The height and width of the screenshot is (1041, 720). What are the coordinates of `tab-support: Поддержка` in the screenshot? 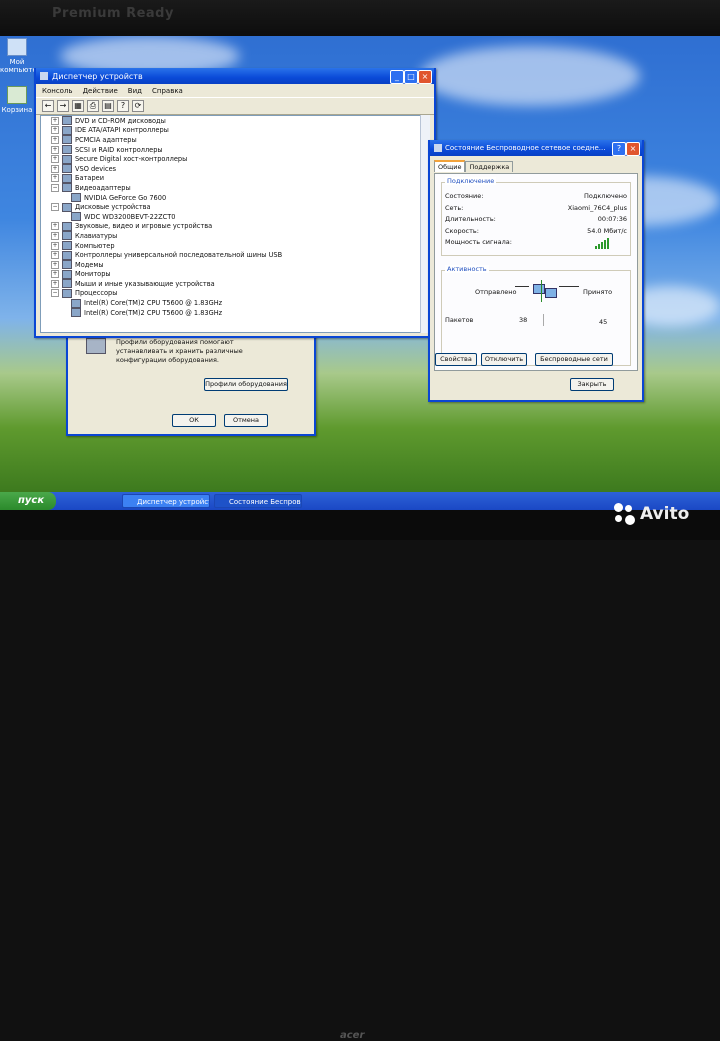 It's located at (489, 166).